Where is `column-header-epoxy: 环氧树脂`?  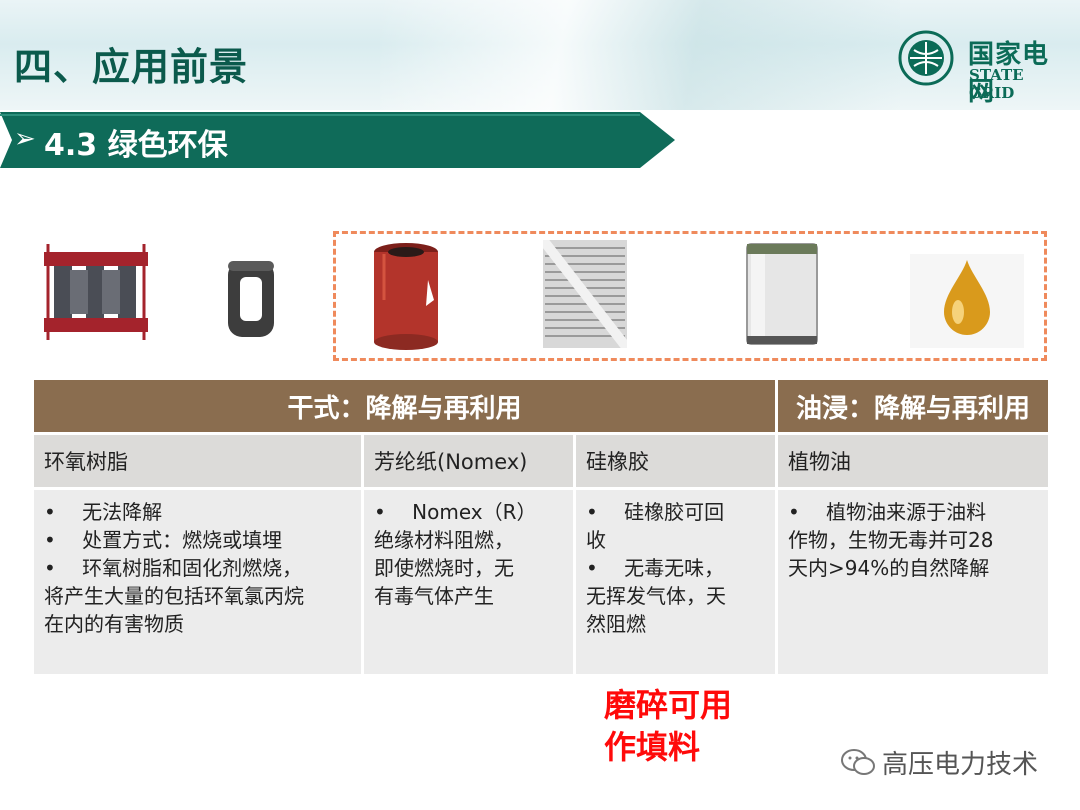
column-header-epoxy: 环氧树脂 is located at coordinates (197, 461).